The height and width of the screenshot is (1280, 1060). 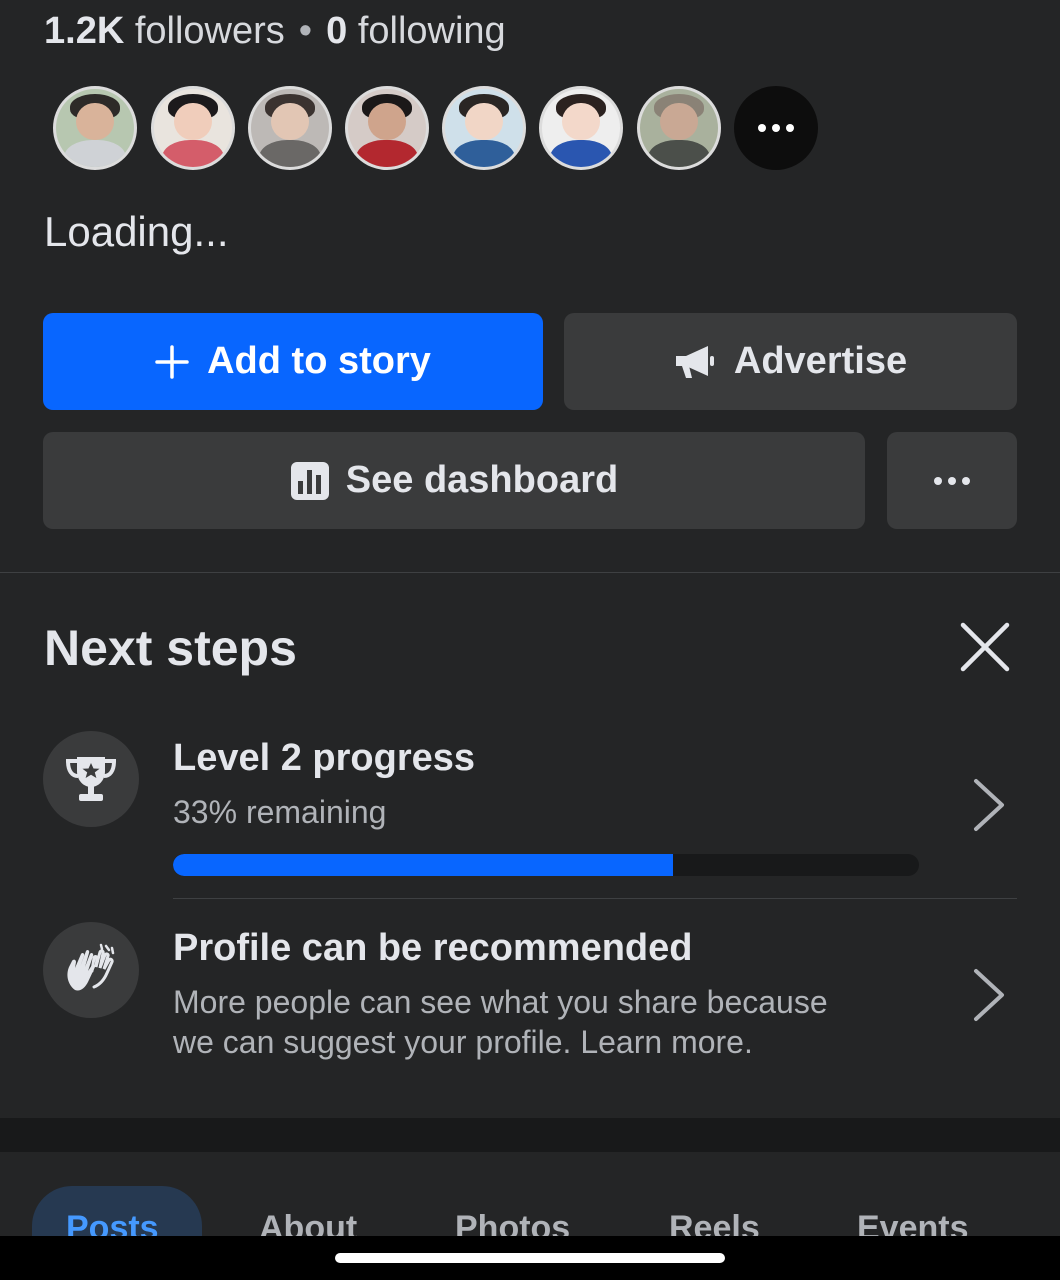 I want to click on tab-about: About, so click(x=308, y=1223).